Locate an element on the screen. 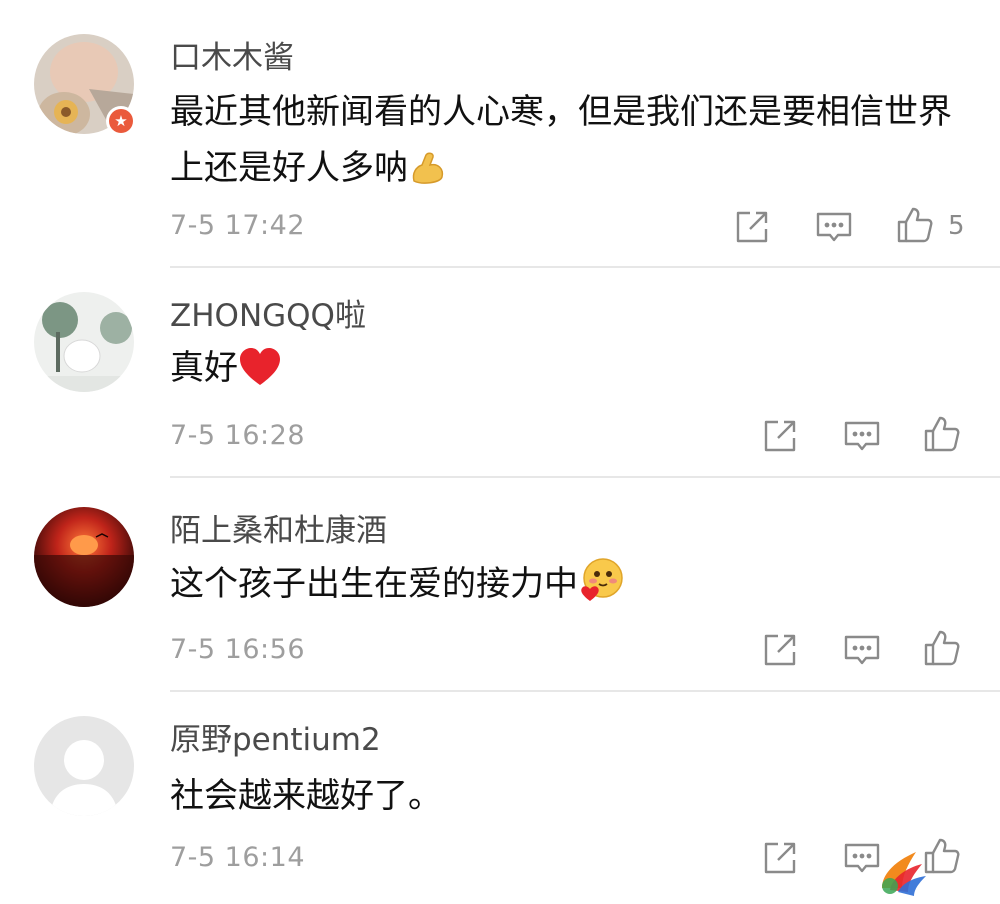 This screenshot has width=1000, height=904. share-icon is located at coordinates (780, 858).